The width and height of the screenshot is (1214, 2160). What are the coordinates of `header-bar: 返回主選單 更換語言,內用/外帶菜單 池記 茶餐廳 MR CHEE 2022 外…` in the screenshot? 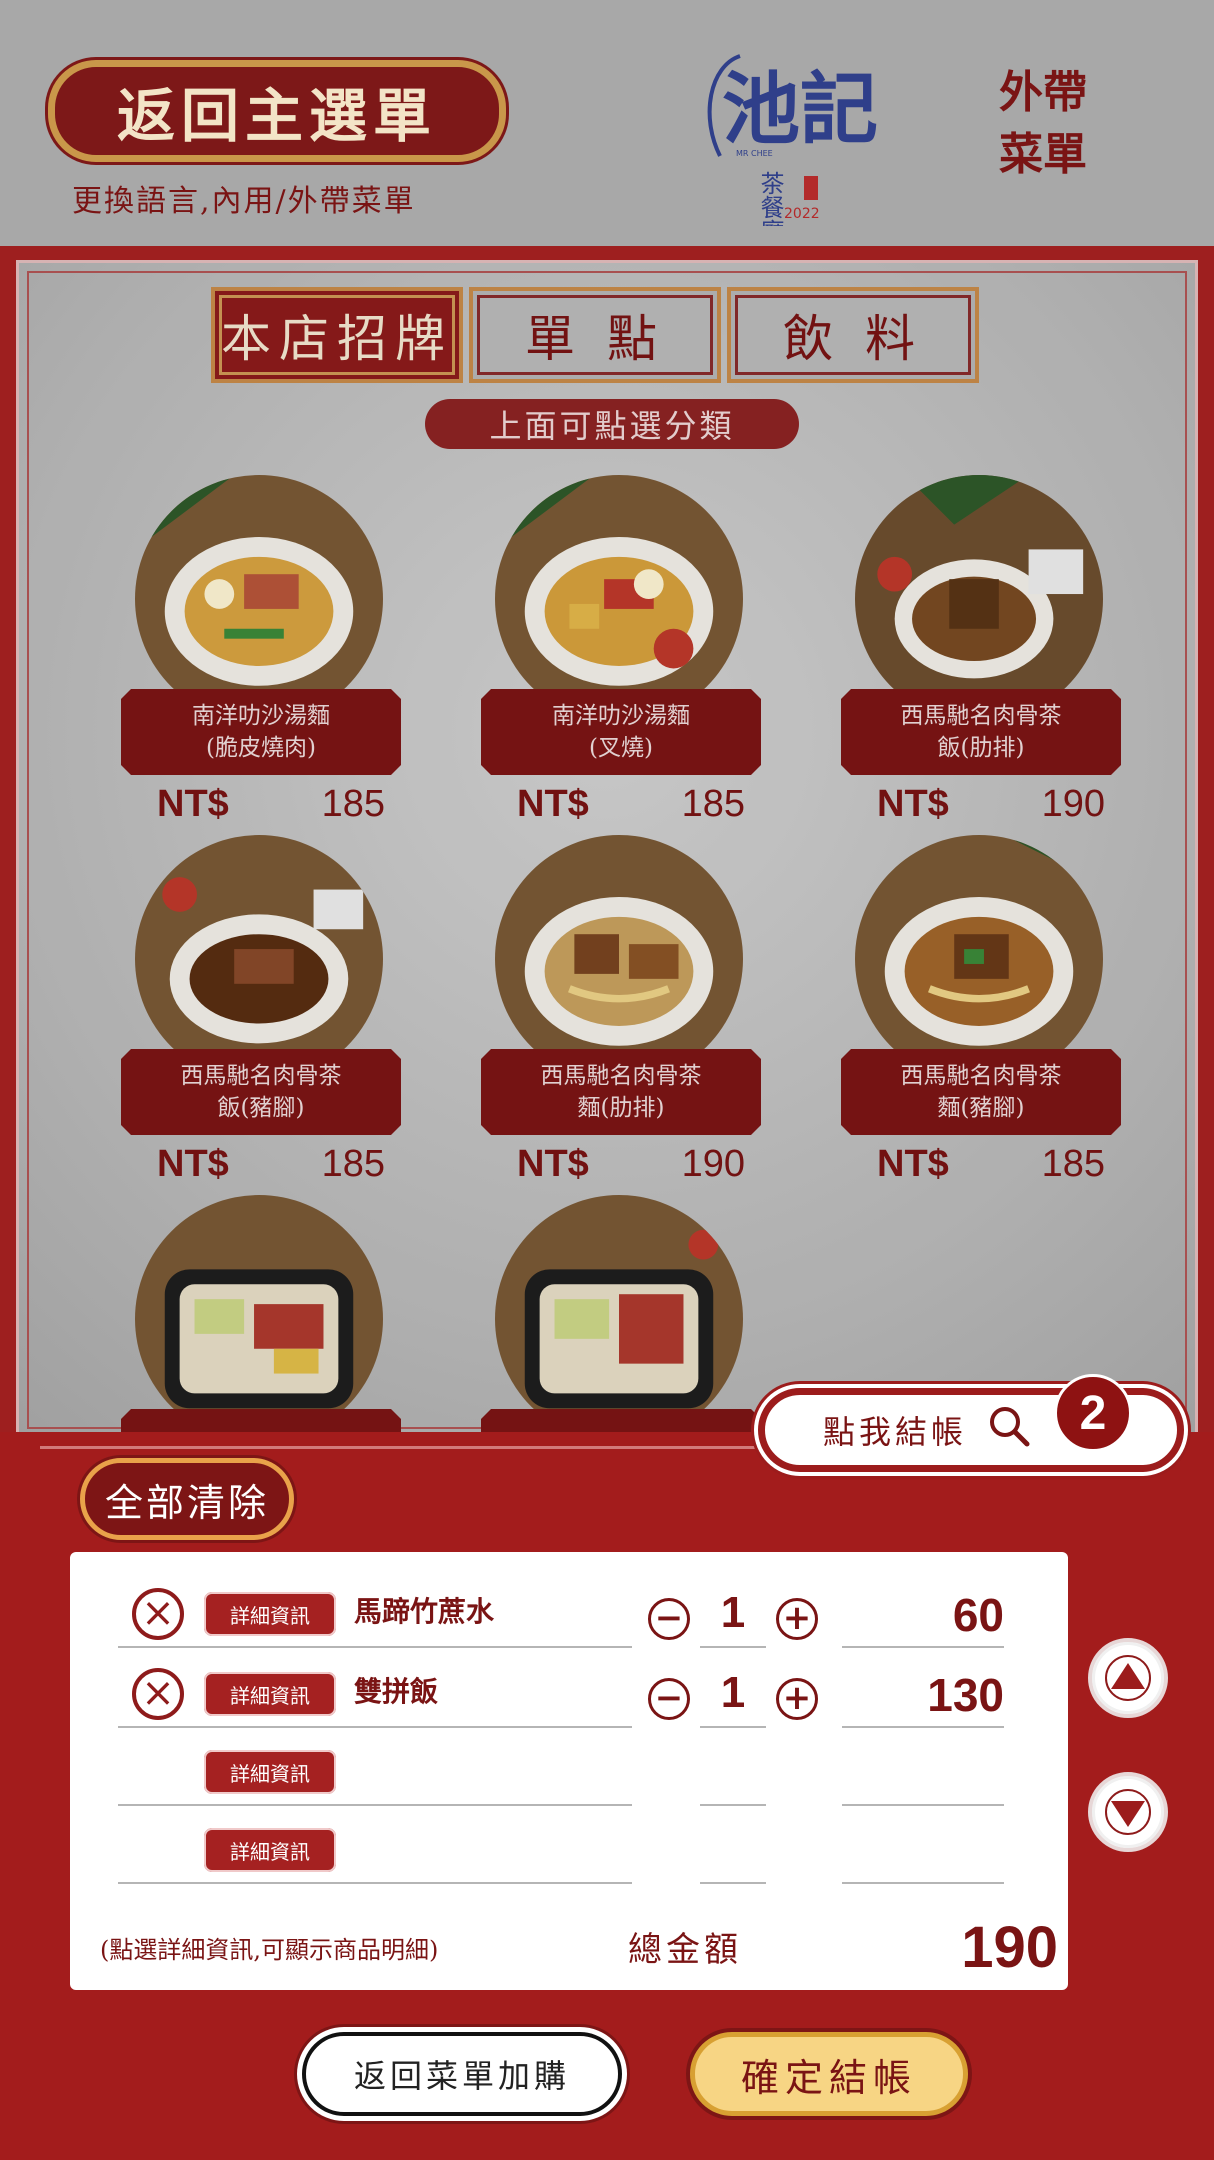 It's located at (607, 123).